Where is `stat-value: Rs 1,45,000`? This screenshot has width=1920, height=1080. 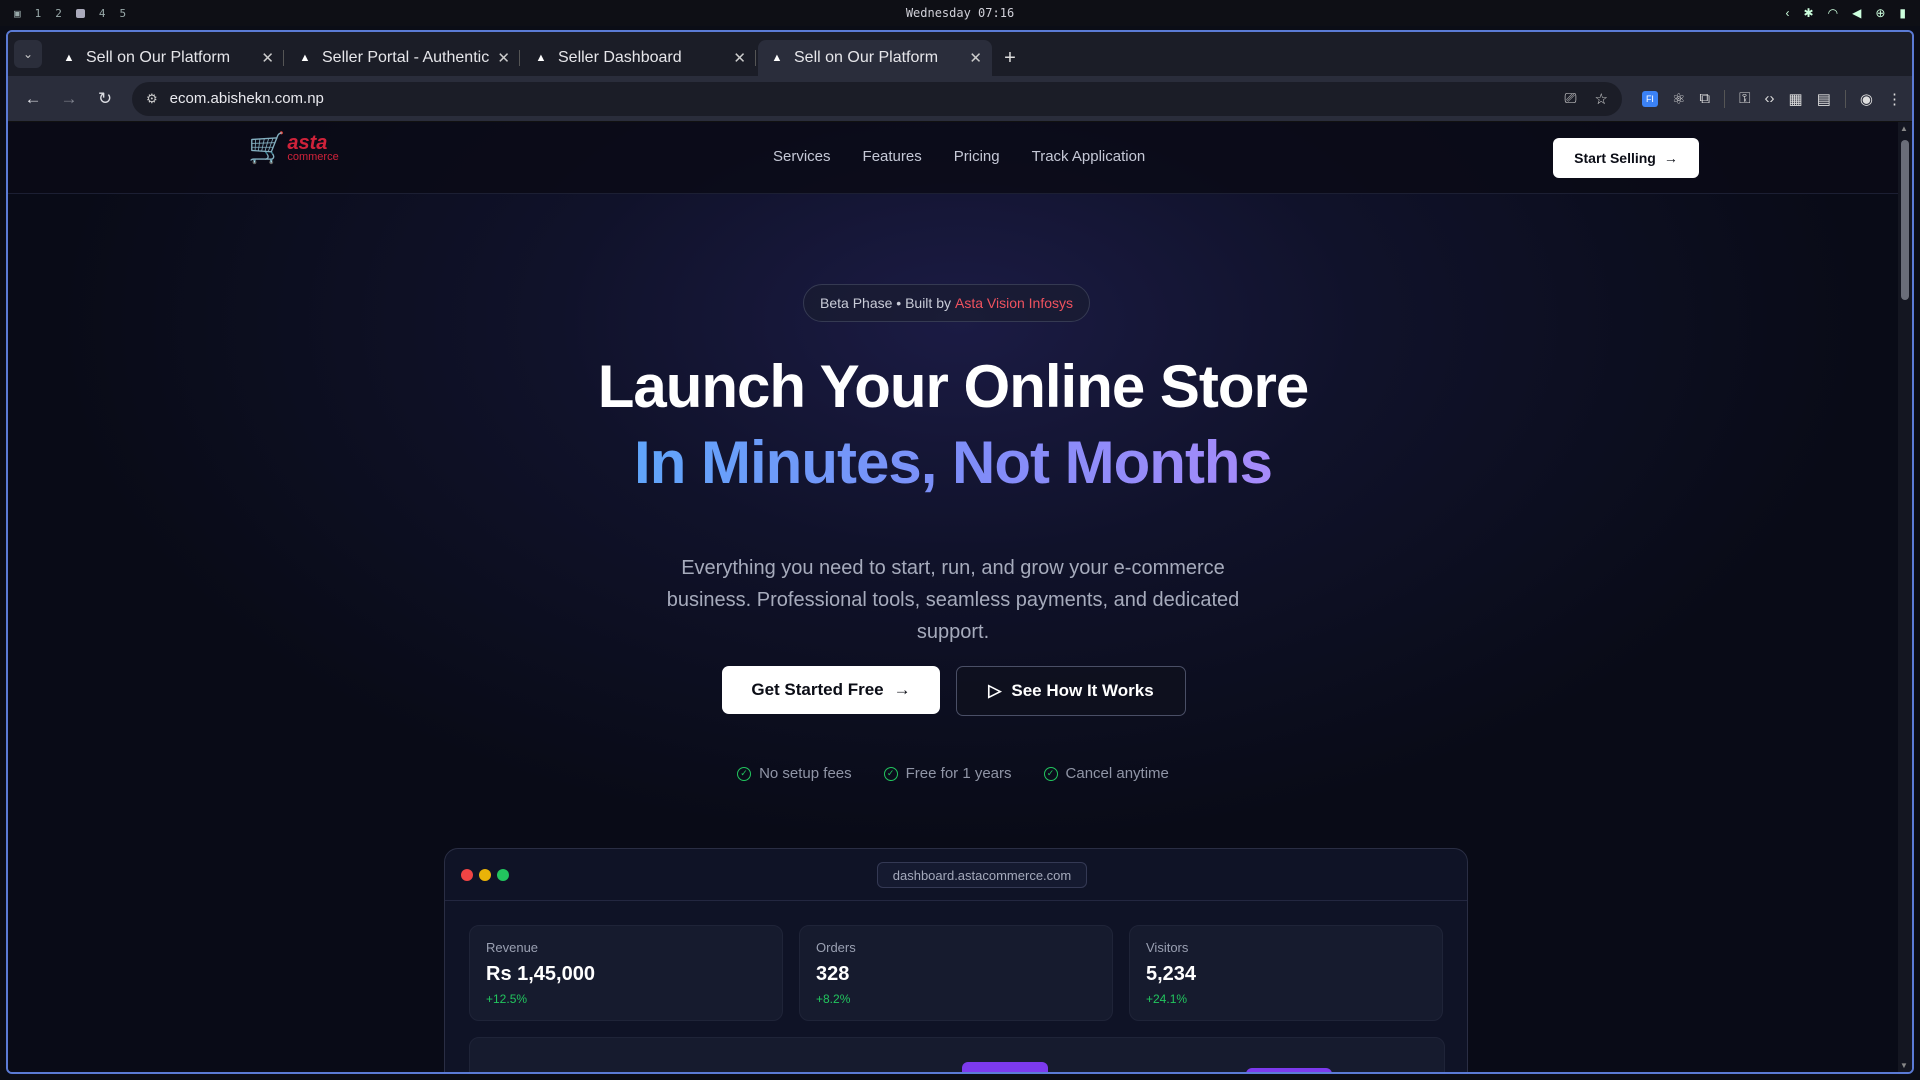
stat-value: Rs 1,45,000 is located at coordinates (540, 974).